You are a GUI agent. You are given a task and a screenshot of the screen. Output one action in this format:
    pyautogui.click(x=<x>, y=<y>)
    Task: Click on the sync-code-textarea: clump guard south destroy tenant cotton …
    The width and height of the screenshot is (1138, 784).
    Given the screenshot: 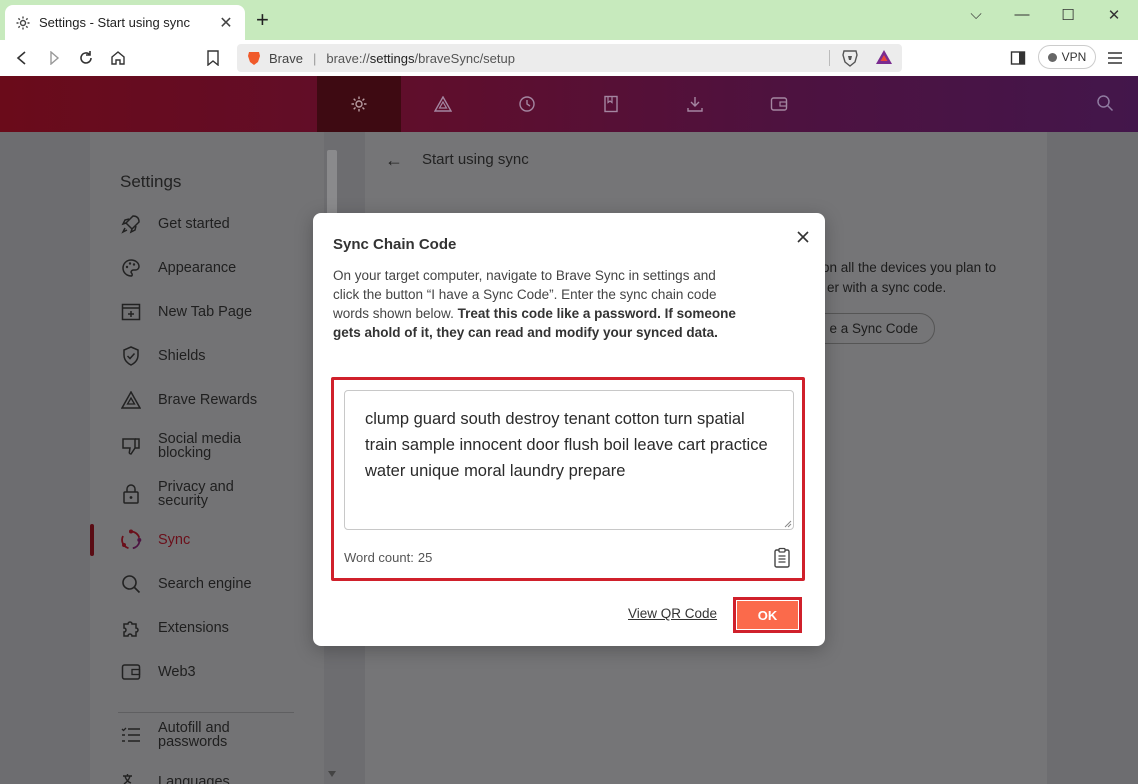 What is the action you would take?
    pyautogui.click(x=569, y=460)
    